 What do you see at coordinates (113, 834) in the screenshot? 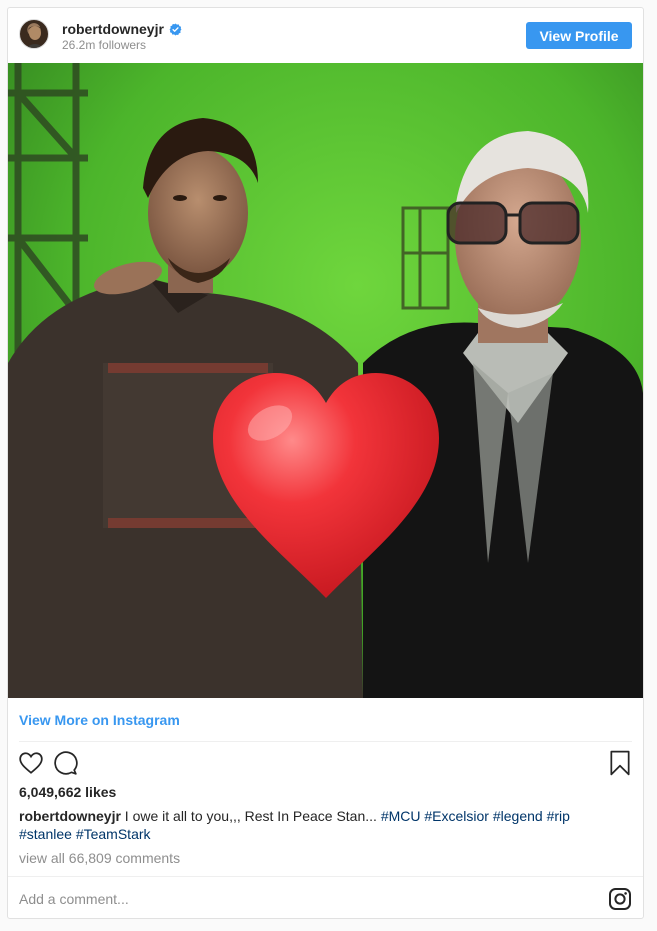
I see `hashtag: #TeamStark` at bounding box center [113, 834].